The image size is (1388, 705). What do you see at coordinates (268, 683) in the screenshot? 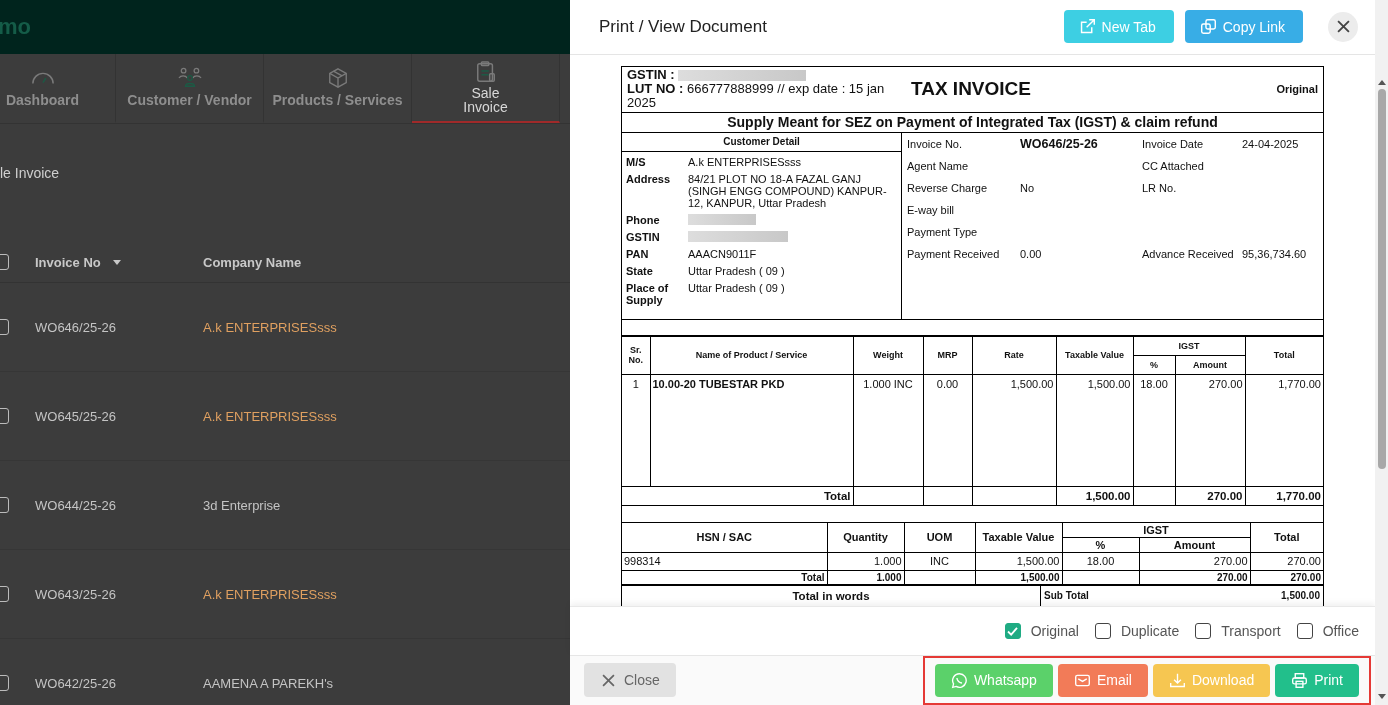
I see `table-cell: AAMENA A PAREKH's` at bounding box center [268, 683].